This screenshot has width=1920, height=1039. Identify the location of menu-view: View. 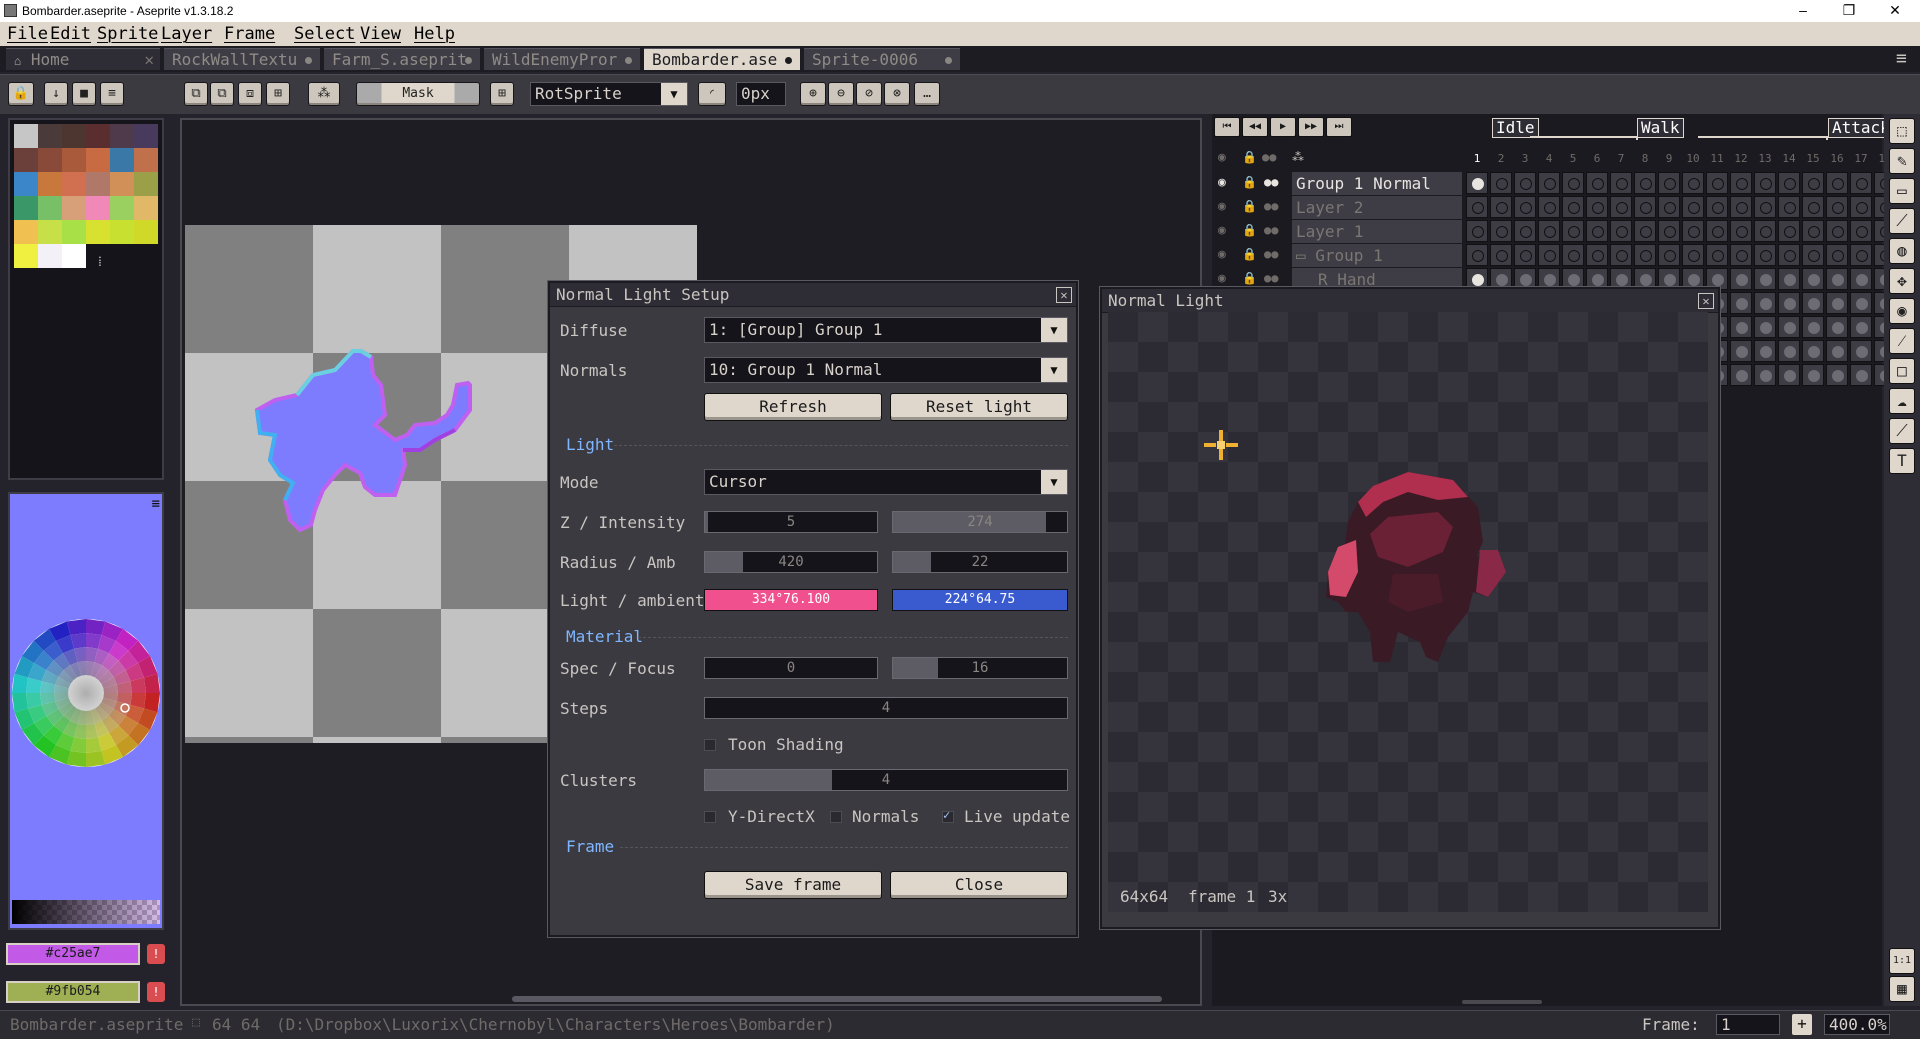
(380, 34).